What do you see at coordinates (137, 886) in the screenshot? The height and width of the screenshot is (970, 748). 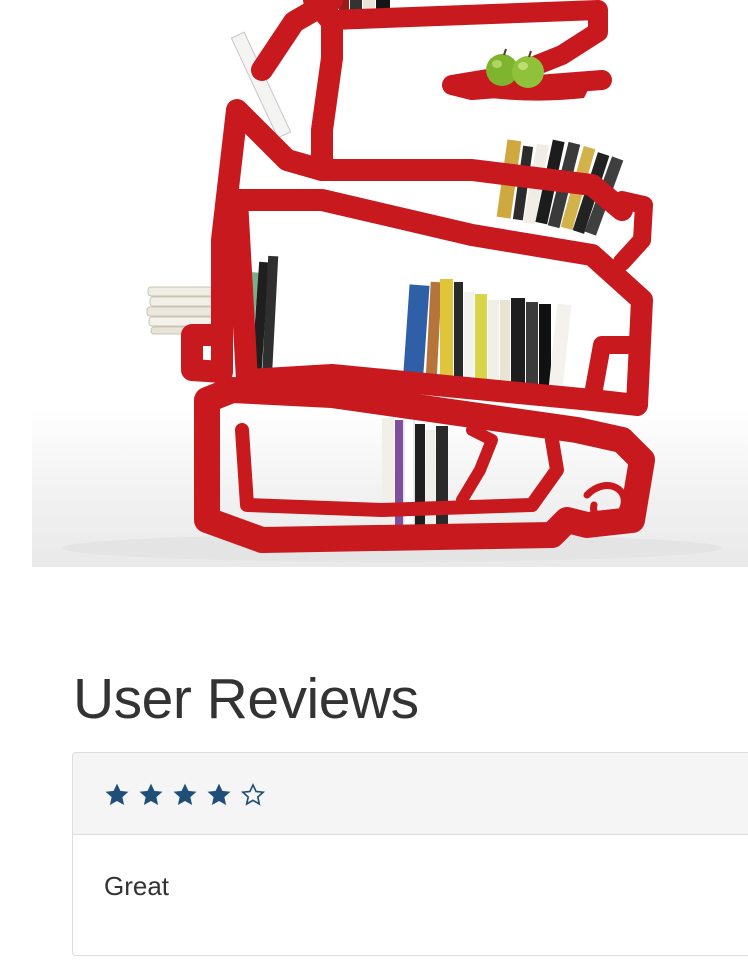 I see `review-text: Great` at bounding box center [137, 886].